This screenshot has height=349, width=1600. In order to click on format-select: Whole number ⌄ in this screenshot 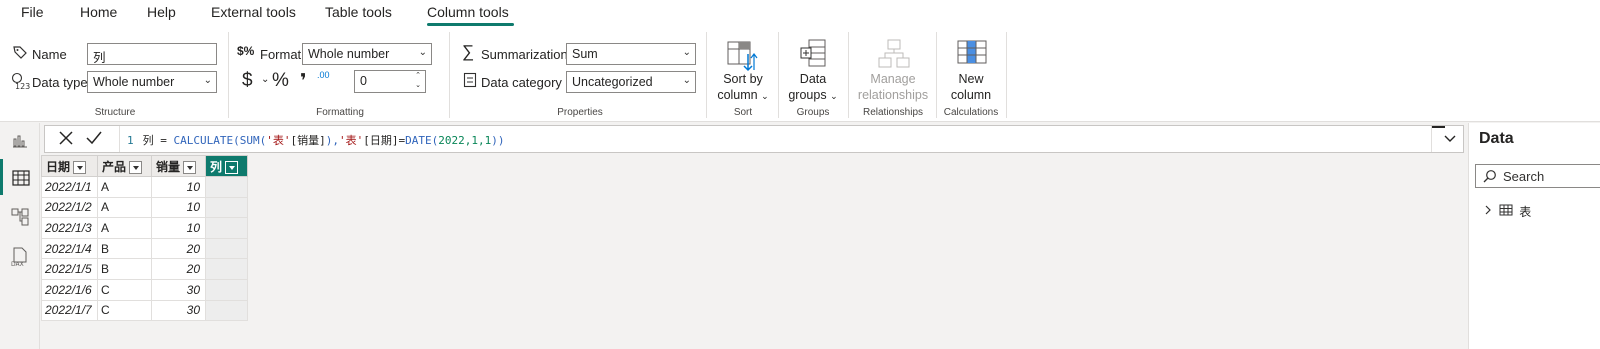, I will do `click(367, 54)`.